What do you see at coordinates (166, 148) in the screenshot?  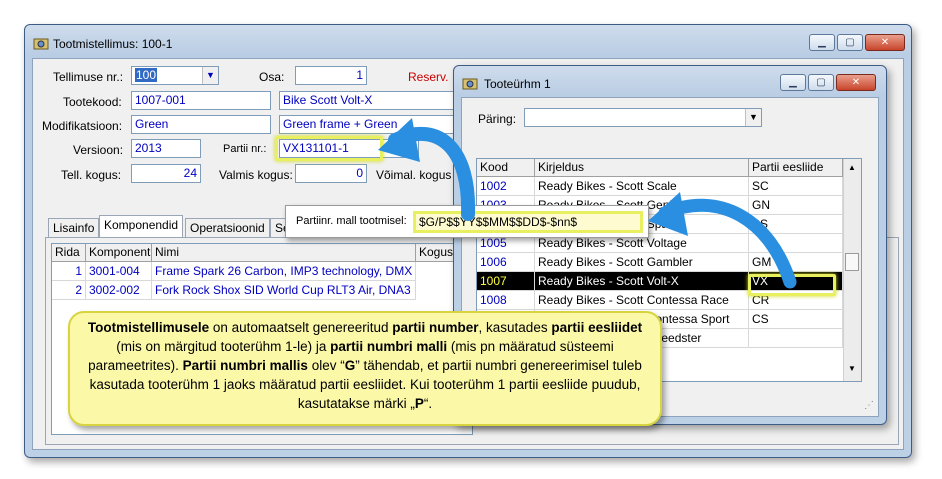 I see `version-field: 2013` at bounding box center [166, 148].